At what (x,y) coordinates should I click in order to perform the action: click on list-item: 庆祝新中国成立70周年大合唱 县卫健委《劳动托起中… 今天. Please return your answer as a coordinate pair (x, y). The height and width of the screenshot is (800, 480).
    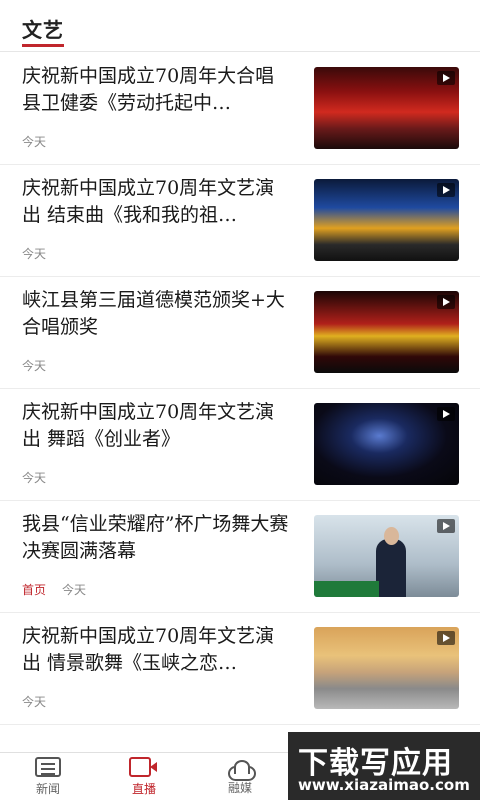
    Looking at the image, I should click on (240, 109).